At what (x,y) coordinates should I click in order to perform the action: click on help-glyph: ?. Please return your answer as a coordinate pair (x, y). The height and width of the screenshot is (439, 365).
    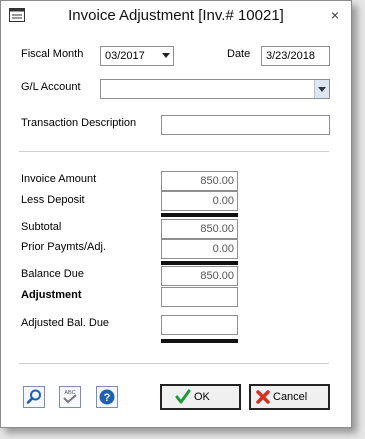
    Looking at the image, I should click on (107, 398).